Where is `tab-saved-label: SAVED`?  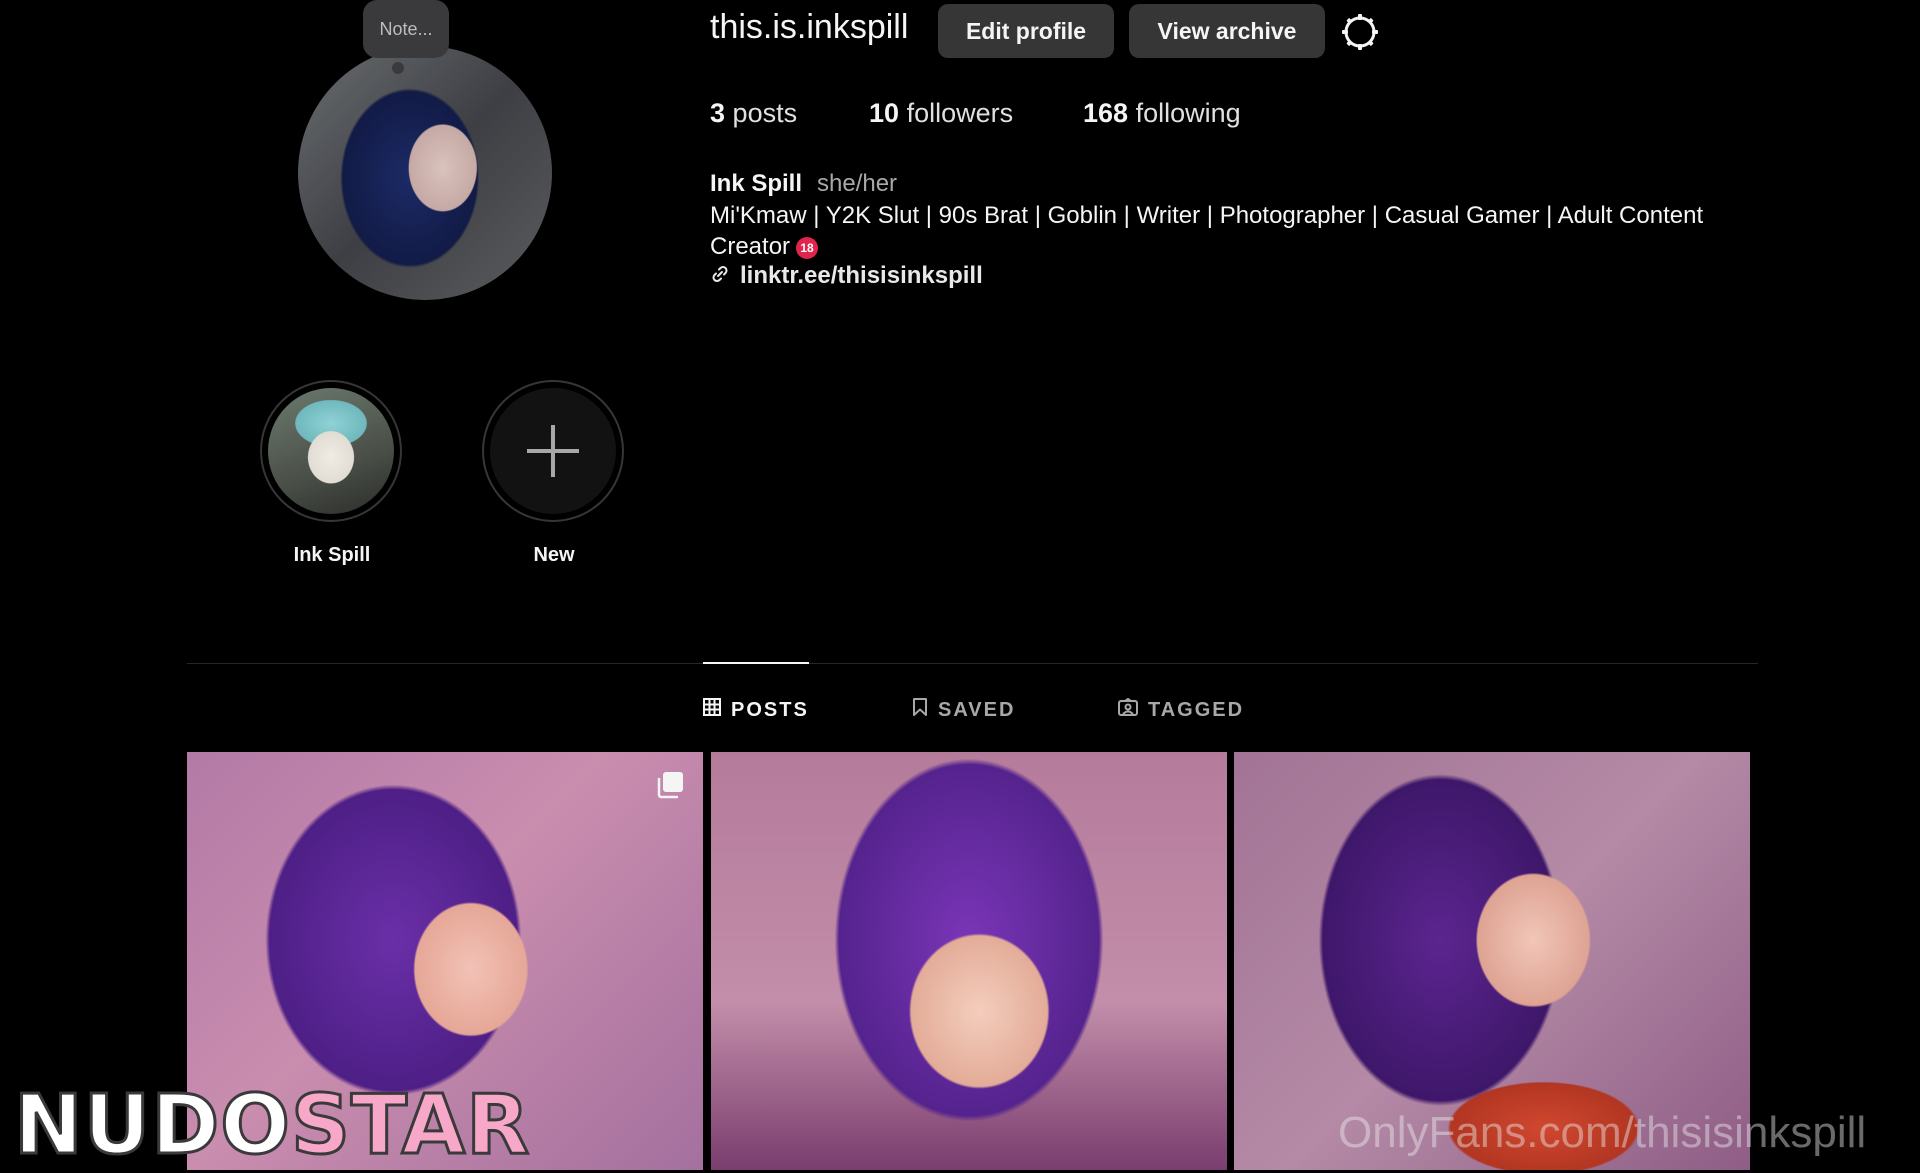 tab-saved-label: SAVED is located at coordinates (977, 709).